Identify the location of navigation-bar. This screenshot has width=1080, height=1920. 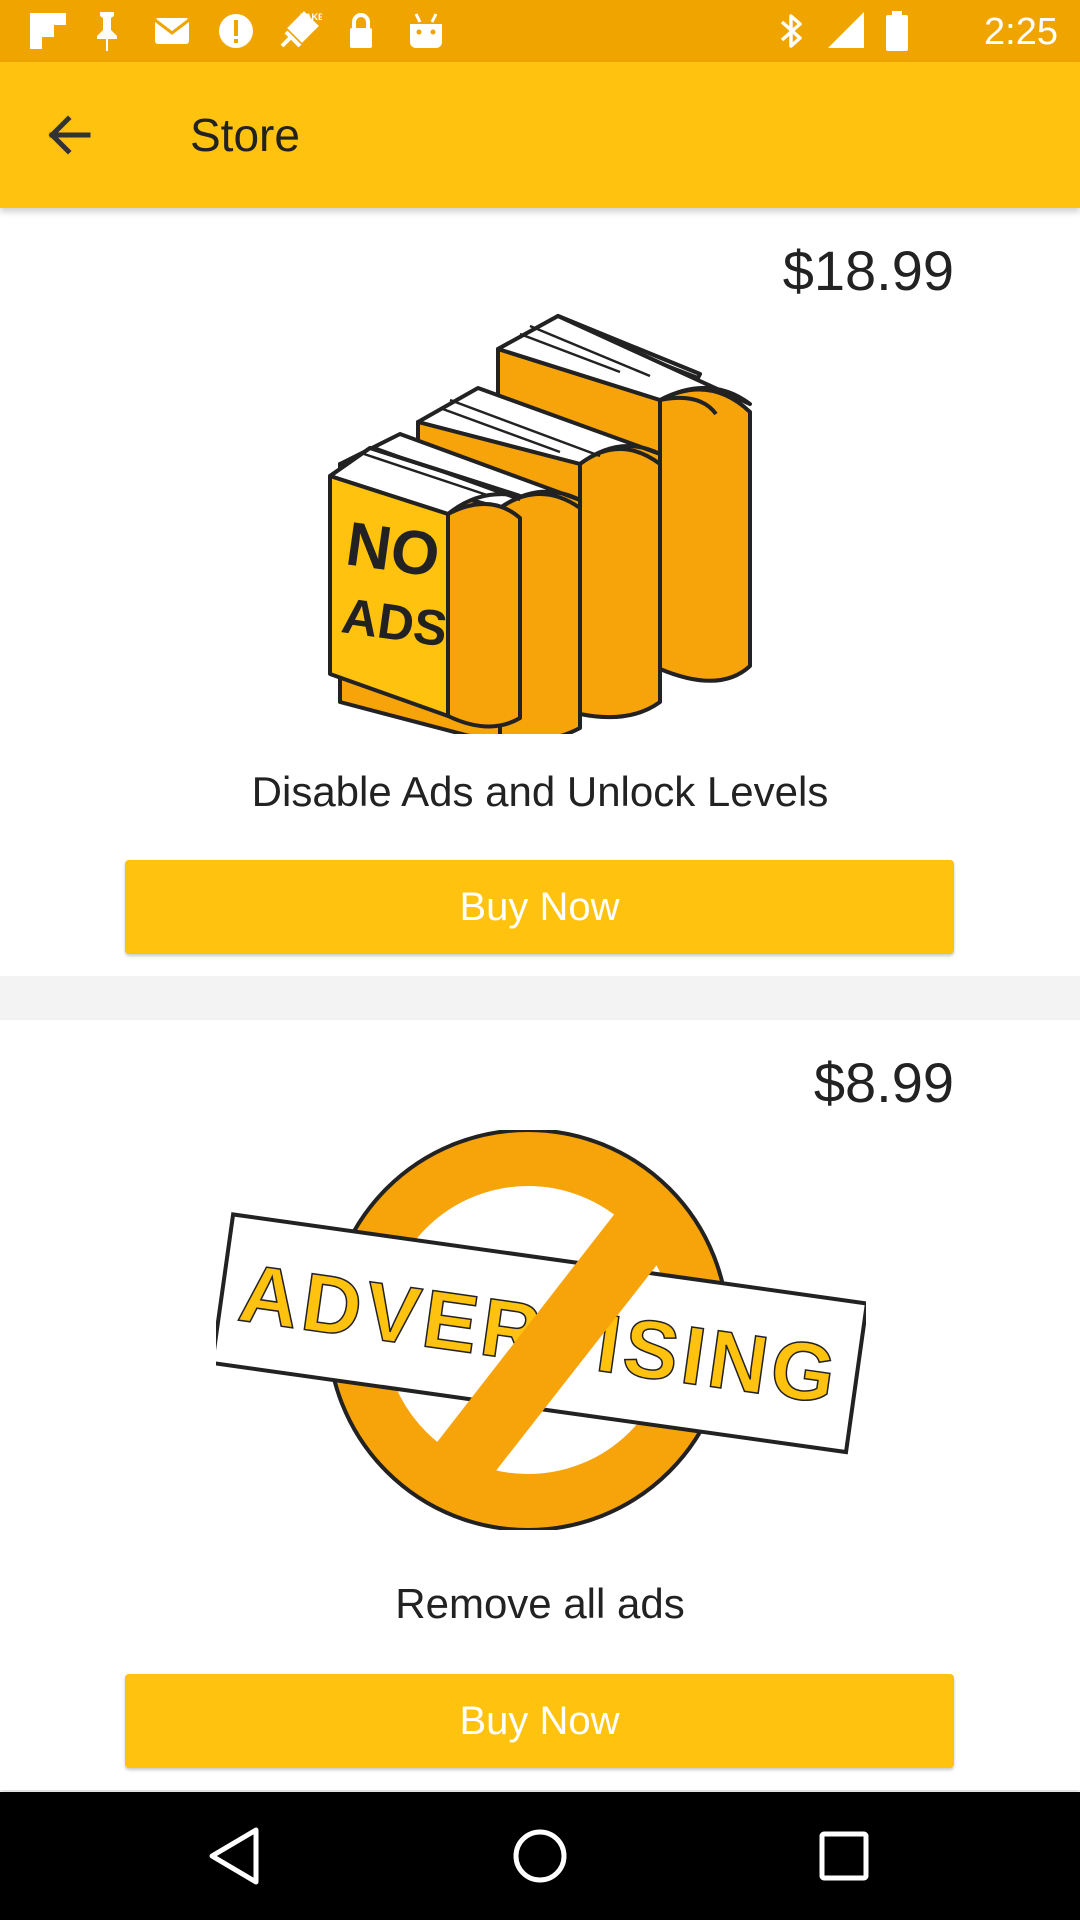
(540, 1856).